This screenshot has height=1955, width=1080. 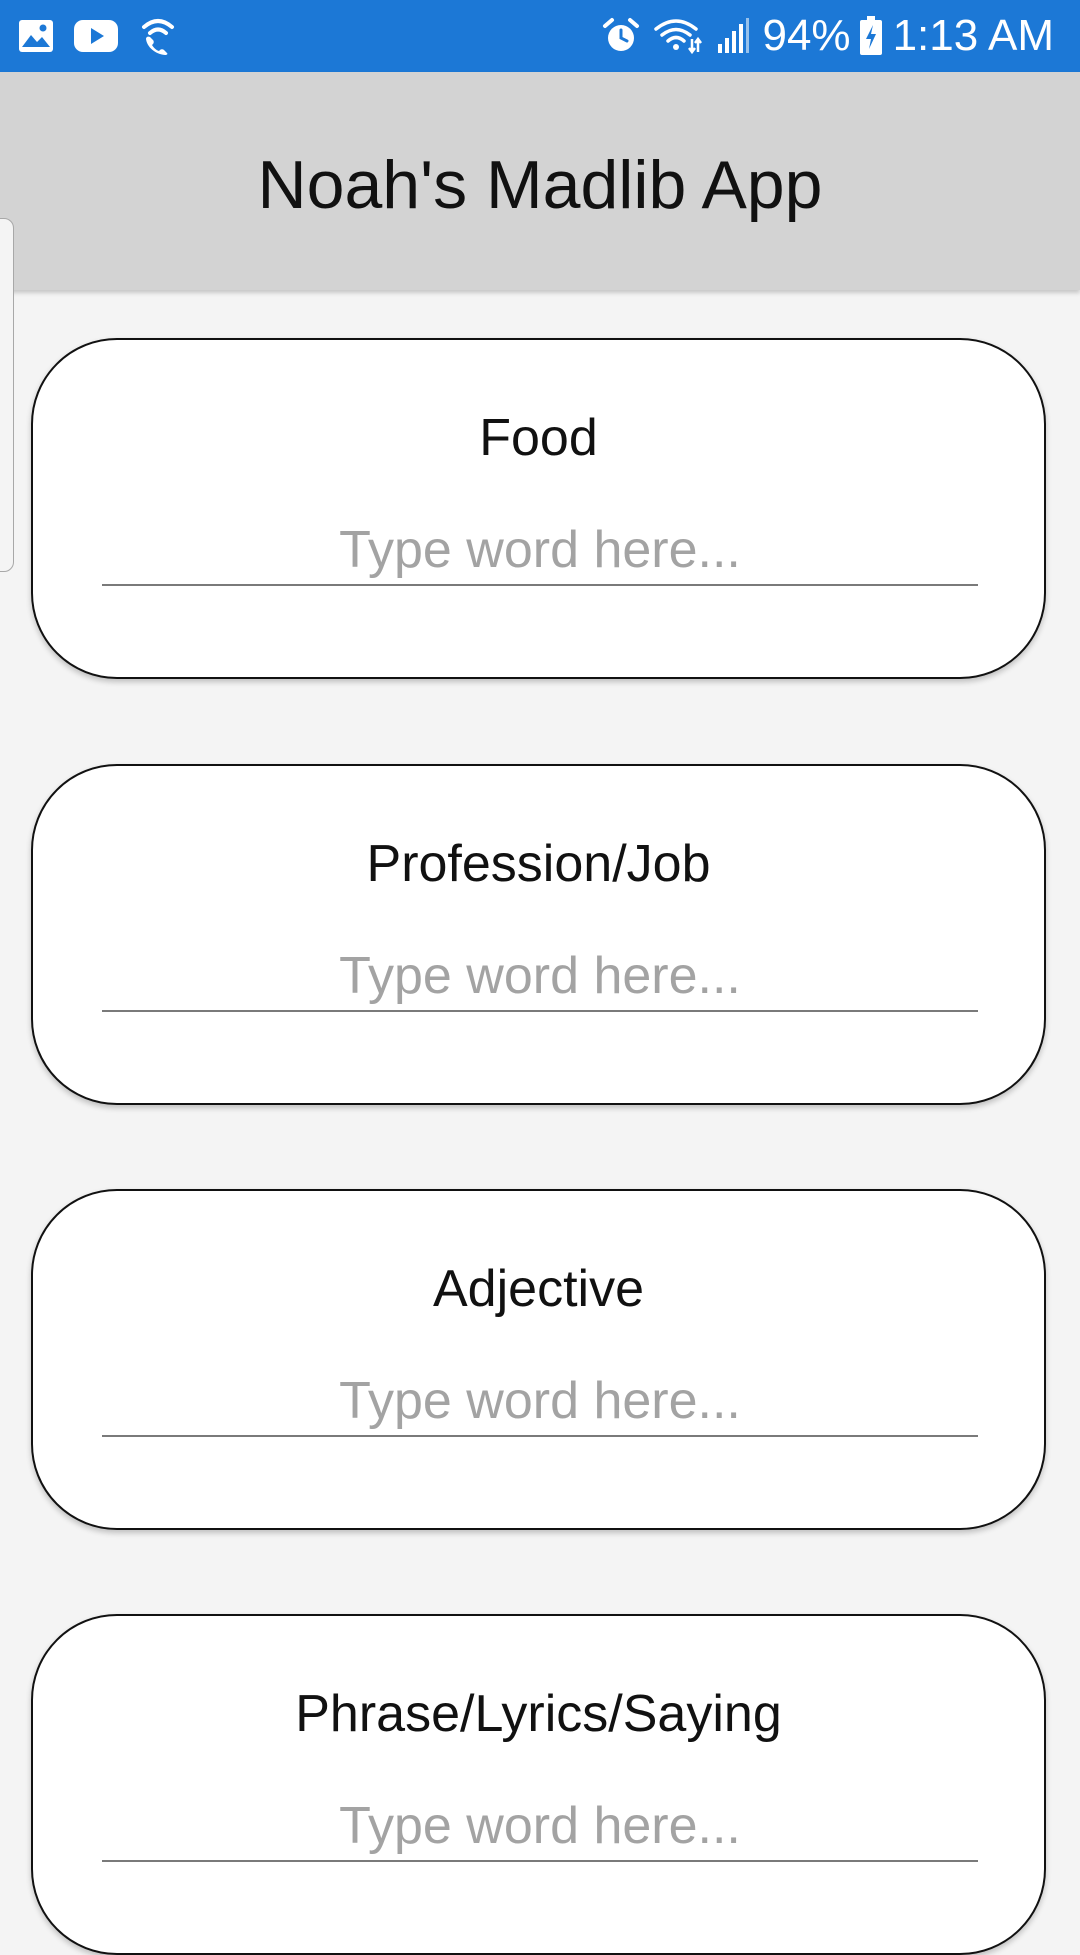 I want to click on word-input-phrase, so click(x=540, y=1827).